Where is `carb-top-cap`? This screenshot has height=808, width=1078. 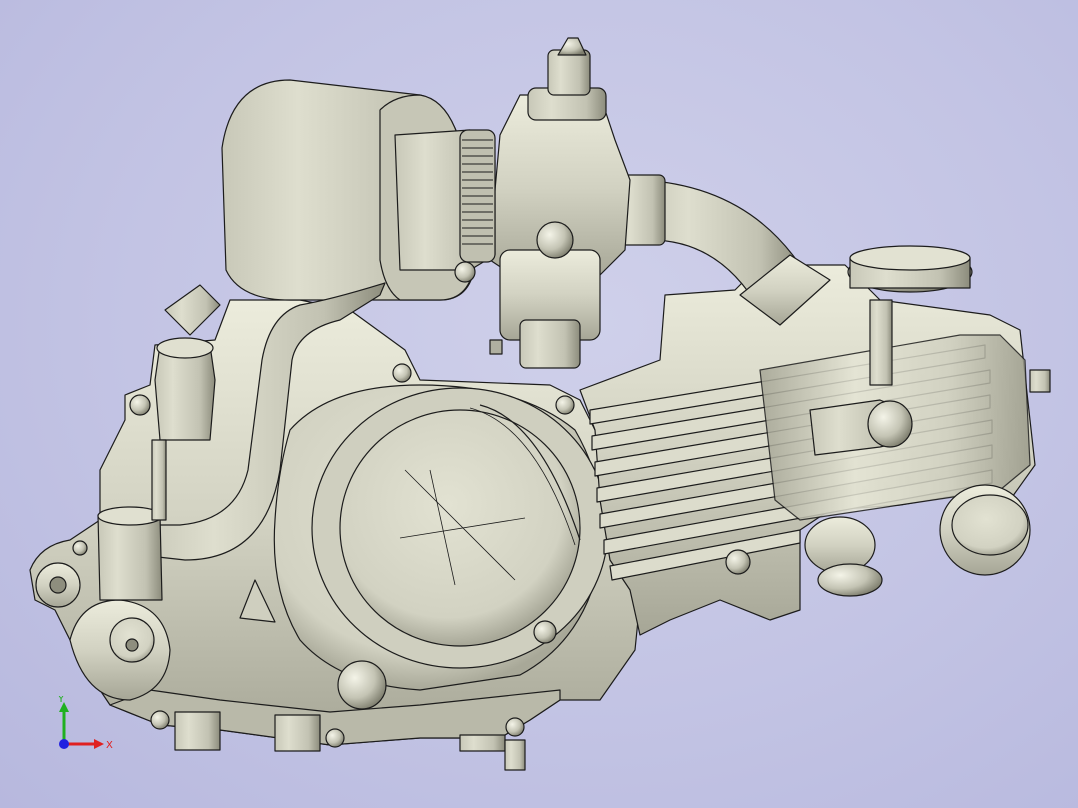
carb-top-cap is located at coordinates (569, 72).